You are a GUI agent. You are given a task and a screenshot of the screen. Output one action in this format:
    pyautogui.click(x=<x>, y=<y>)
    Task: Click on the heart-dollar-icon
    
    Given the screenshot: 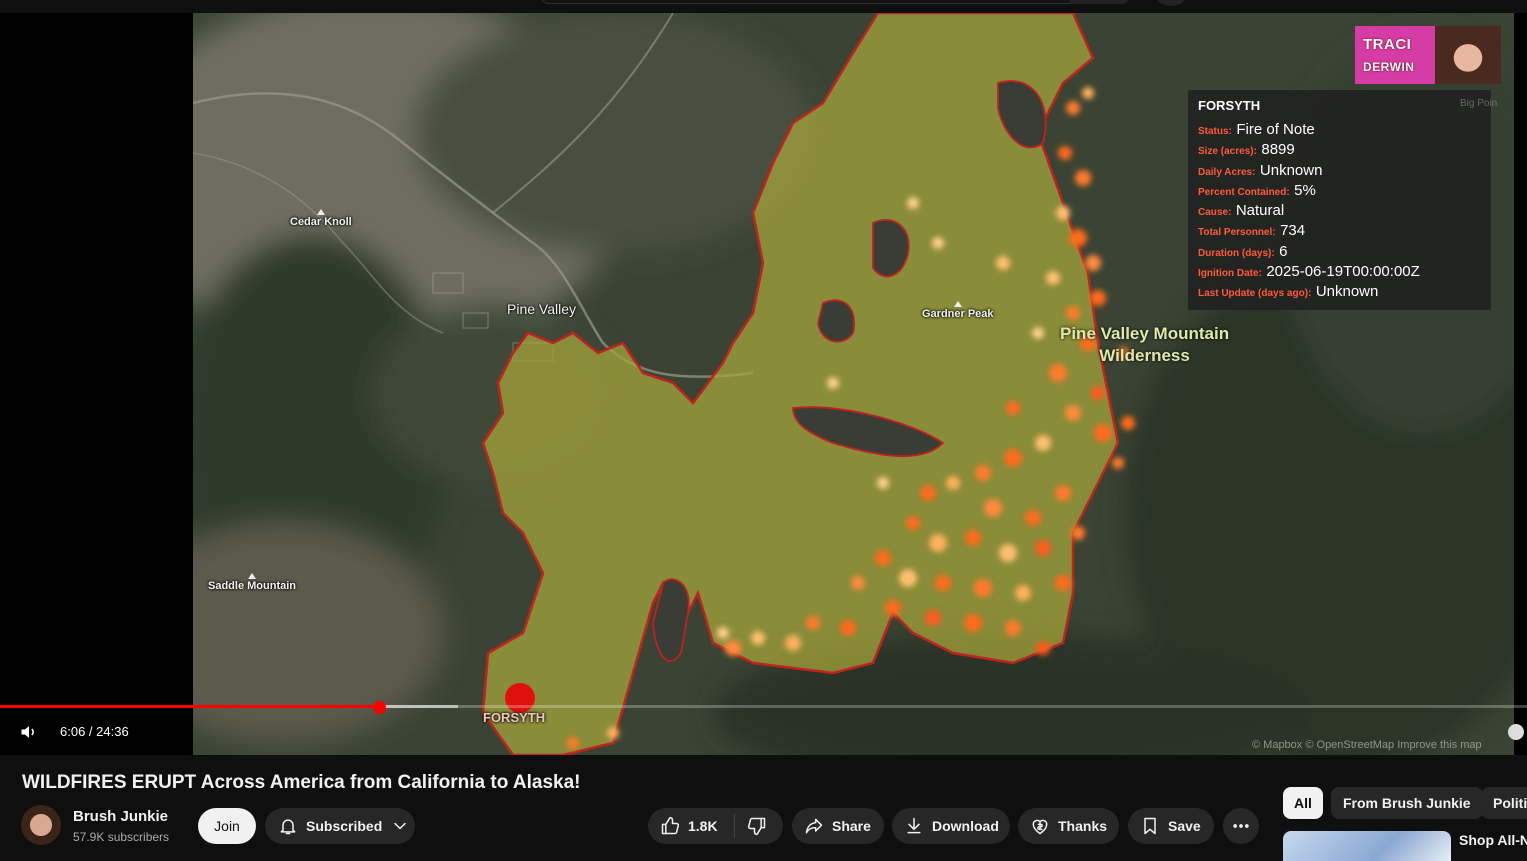 What is the action you would take?
    pyautogui.click(x=1040, y=827)
    